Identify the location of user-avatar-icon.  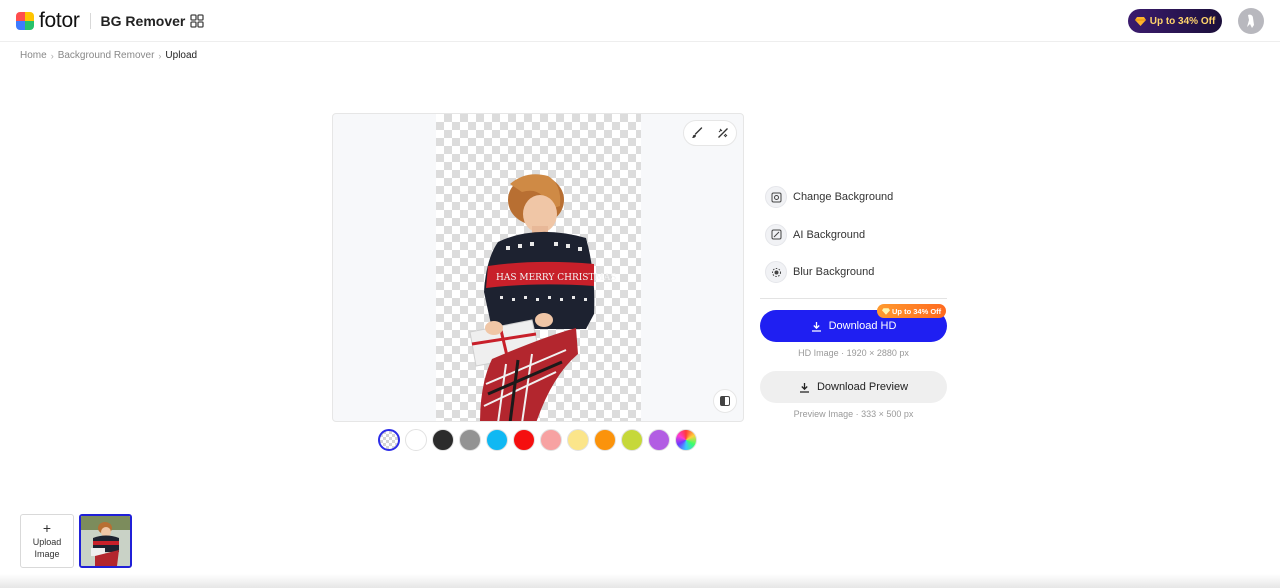
(1250, 21).